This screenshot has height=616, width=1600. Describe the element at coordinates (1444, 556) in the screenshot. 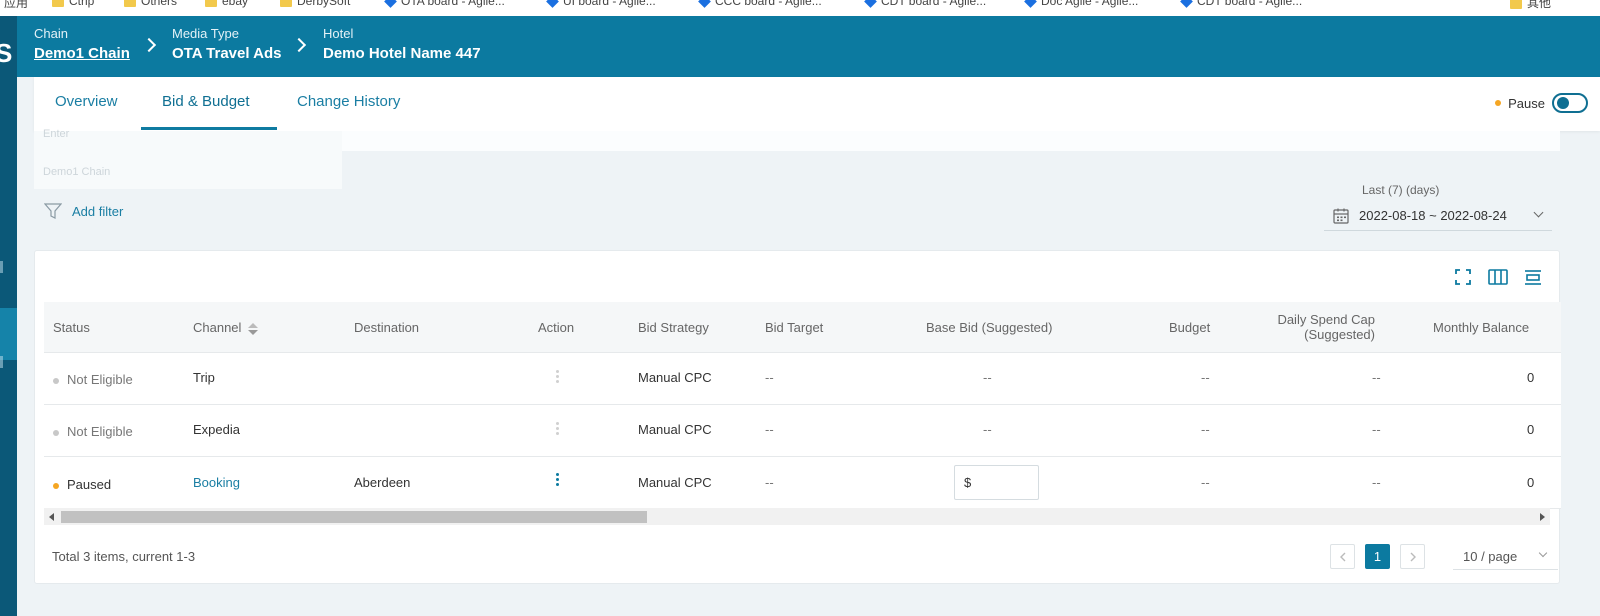

I see `pagination: 1 10 / page` at that location.